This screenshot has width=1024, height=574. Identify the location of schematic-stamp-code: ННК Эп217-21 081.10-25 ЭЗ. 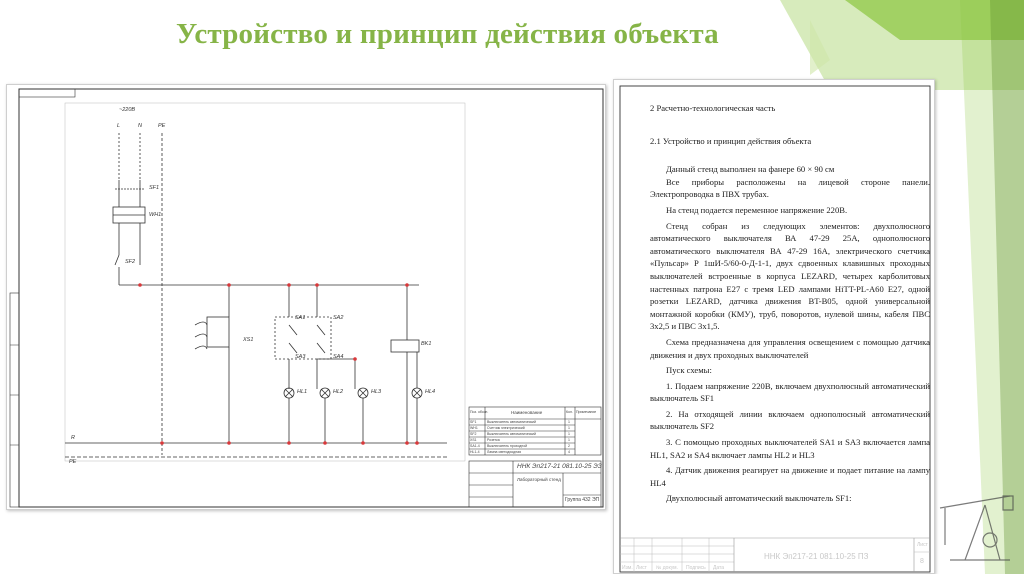
(559, 466).